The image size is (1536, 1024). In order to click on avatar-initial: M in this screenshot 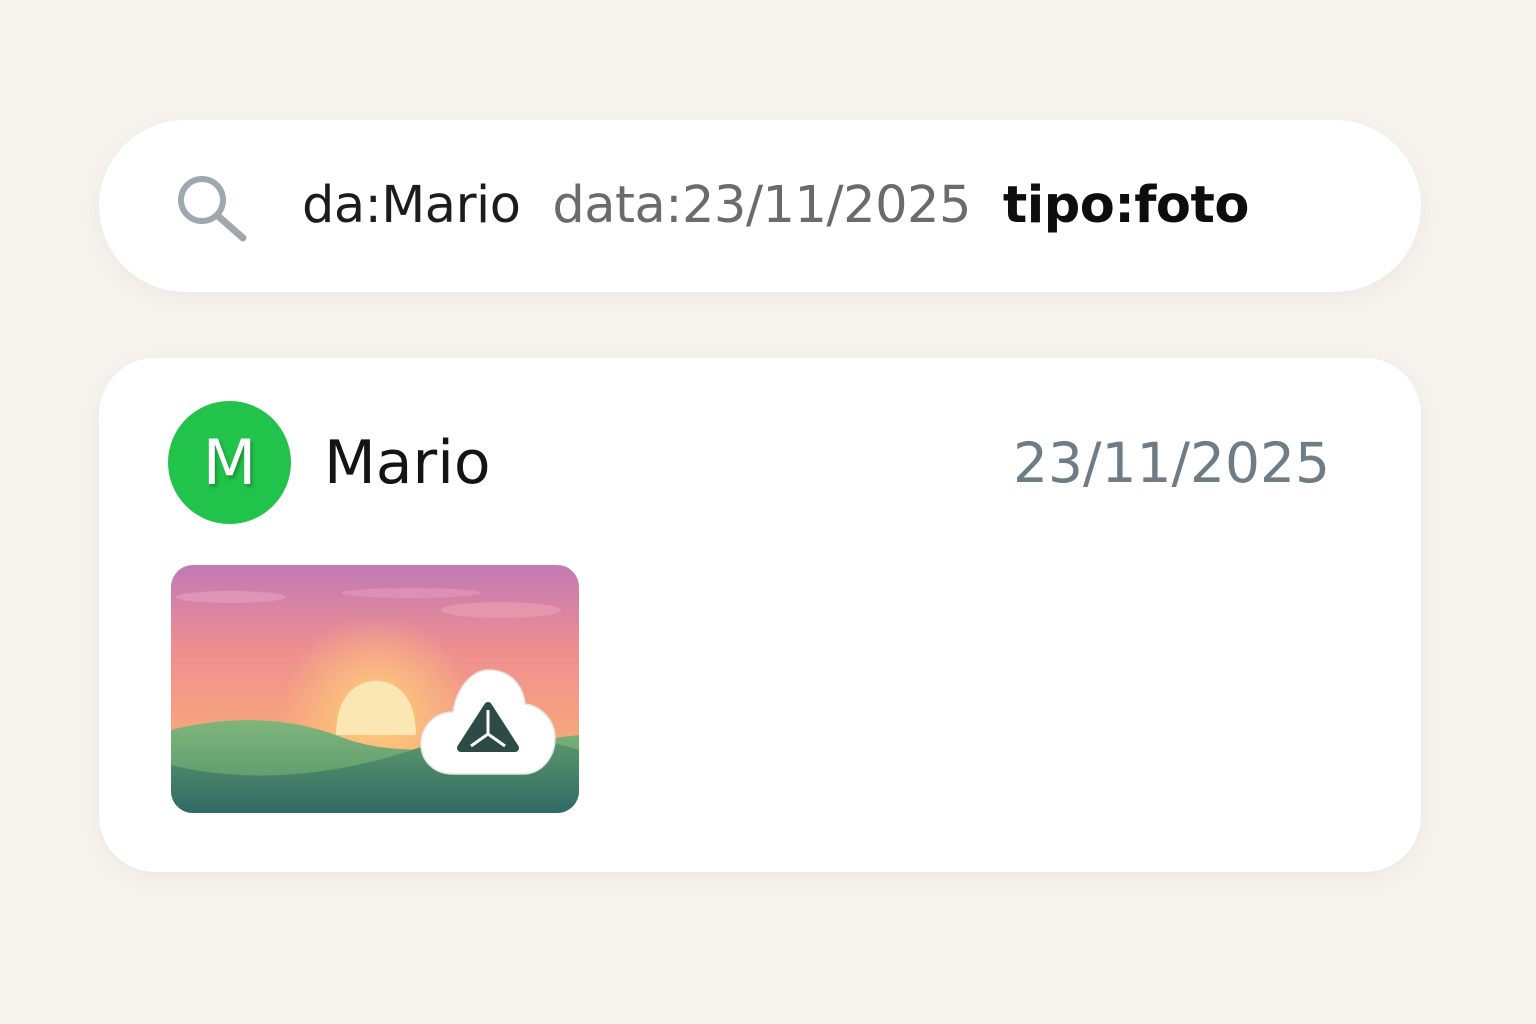, I will do `click(229, 462)`.